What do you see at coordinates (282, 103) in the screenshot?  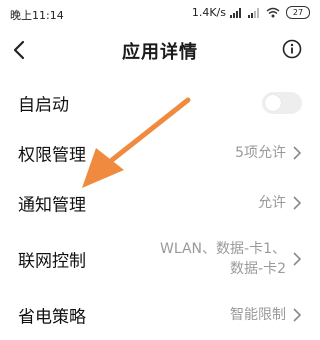 I see `autostart-toggle` at bounding box center [282, 103].